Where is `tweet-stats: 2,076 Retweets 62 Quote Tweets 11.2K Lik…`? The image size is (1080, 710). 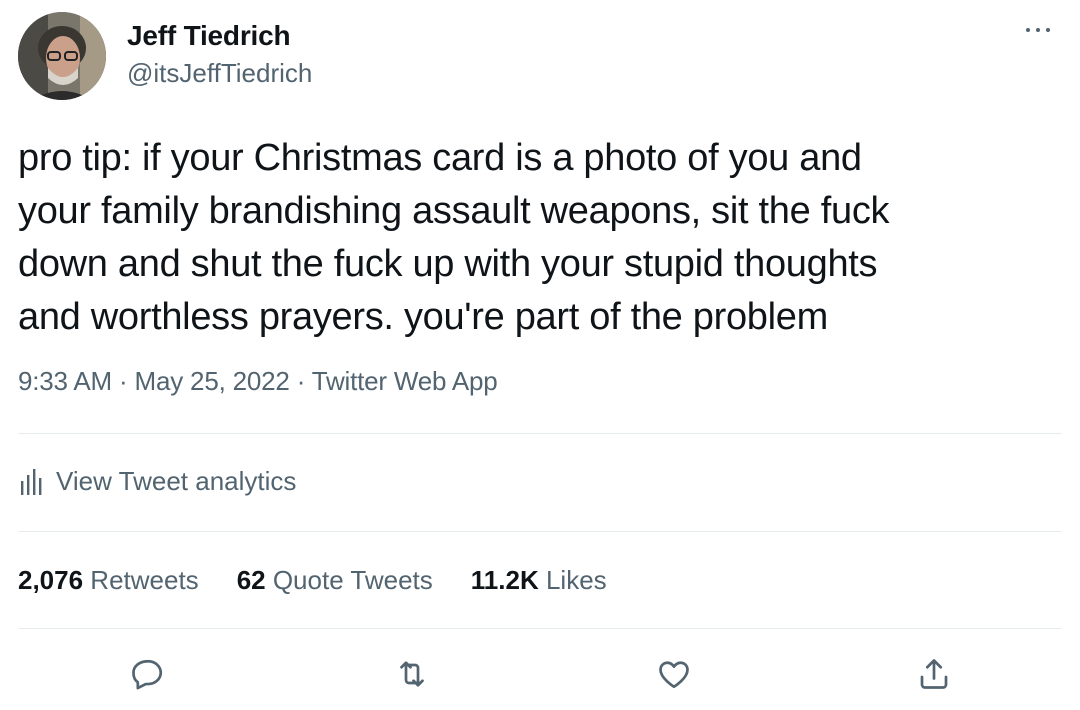
tweet-stats: 2,076 Retweets 62 Quote Tweets 11.2K Lik… is located at coordinates (331, 580).